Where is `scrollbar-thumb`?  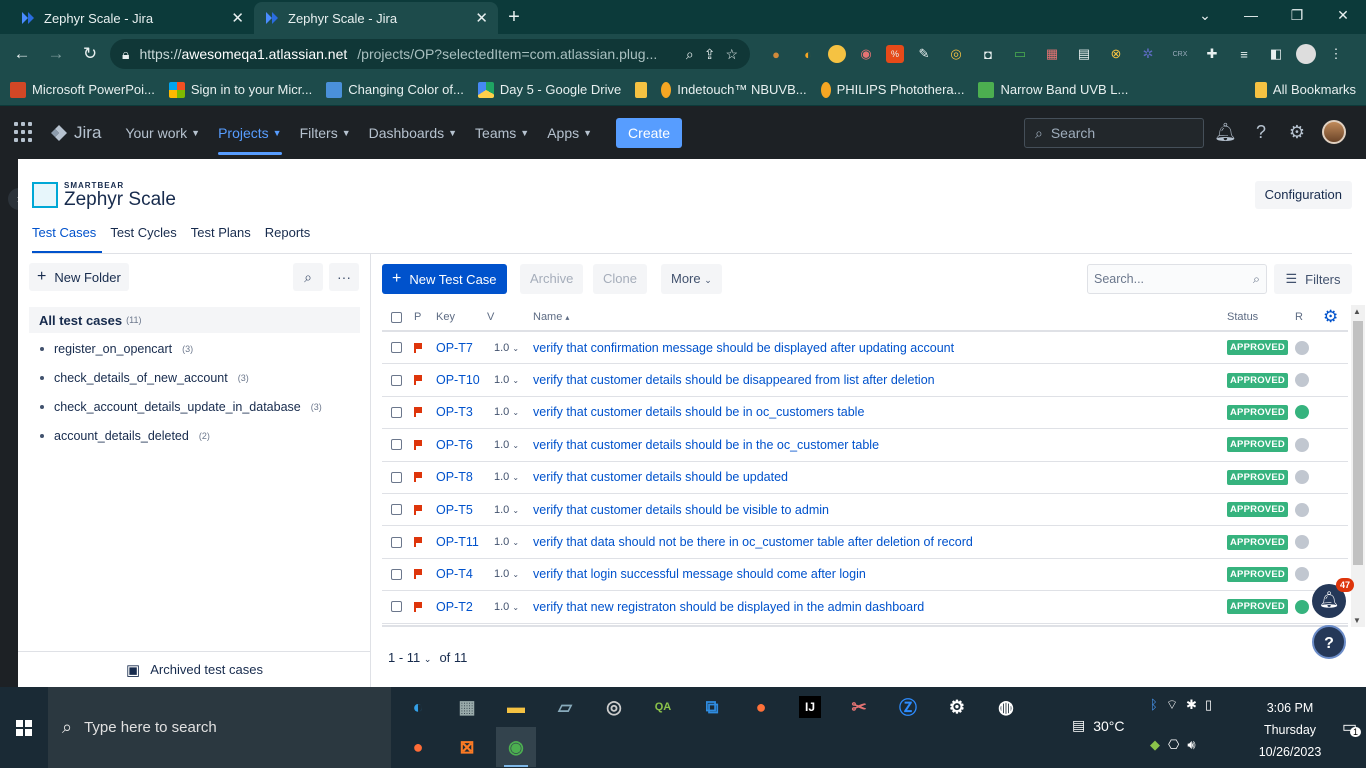
scrollbar-thumb is located at coordinates (1358, 443).